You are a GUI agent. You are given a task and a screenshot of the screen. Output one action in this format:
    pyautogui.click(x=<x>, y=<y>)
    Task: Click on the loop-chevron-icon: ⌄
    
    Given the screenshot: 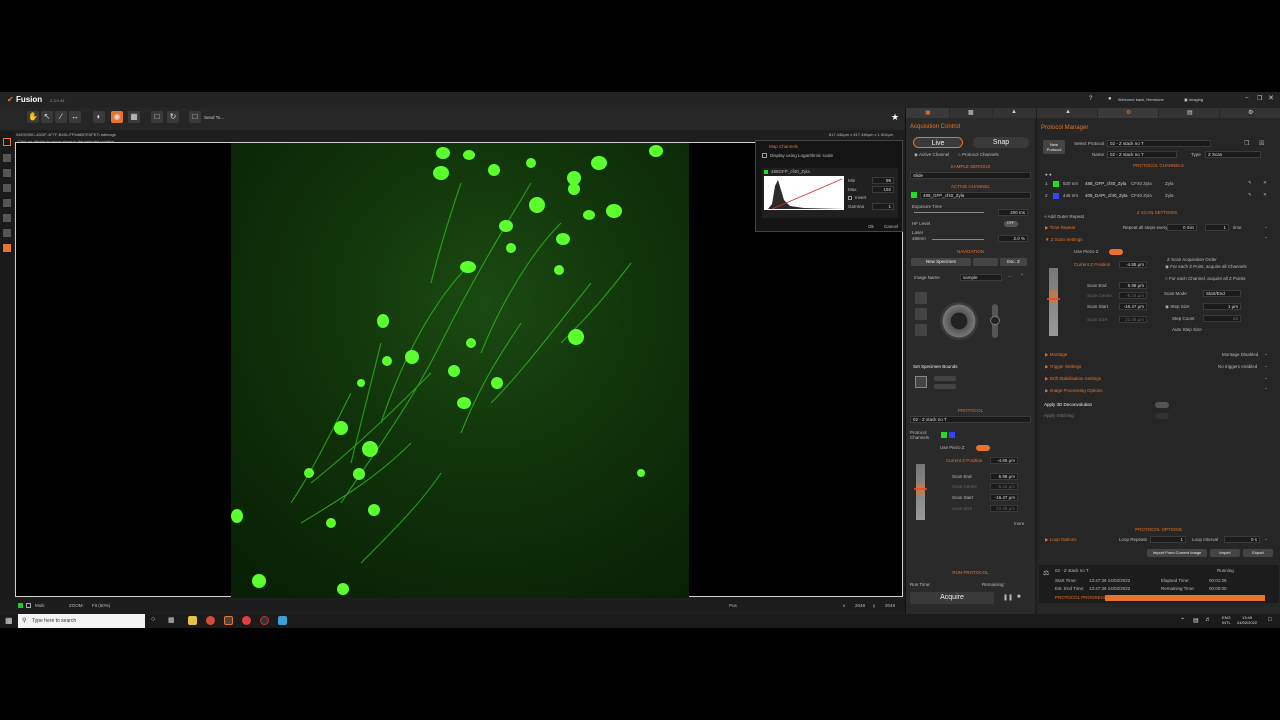 What is the action you would take?
    pyautogui.click(x=1266, y=539)
    